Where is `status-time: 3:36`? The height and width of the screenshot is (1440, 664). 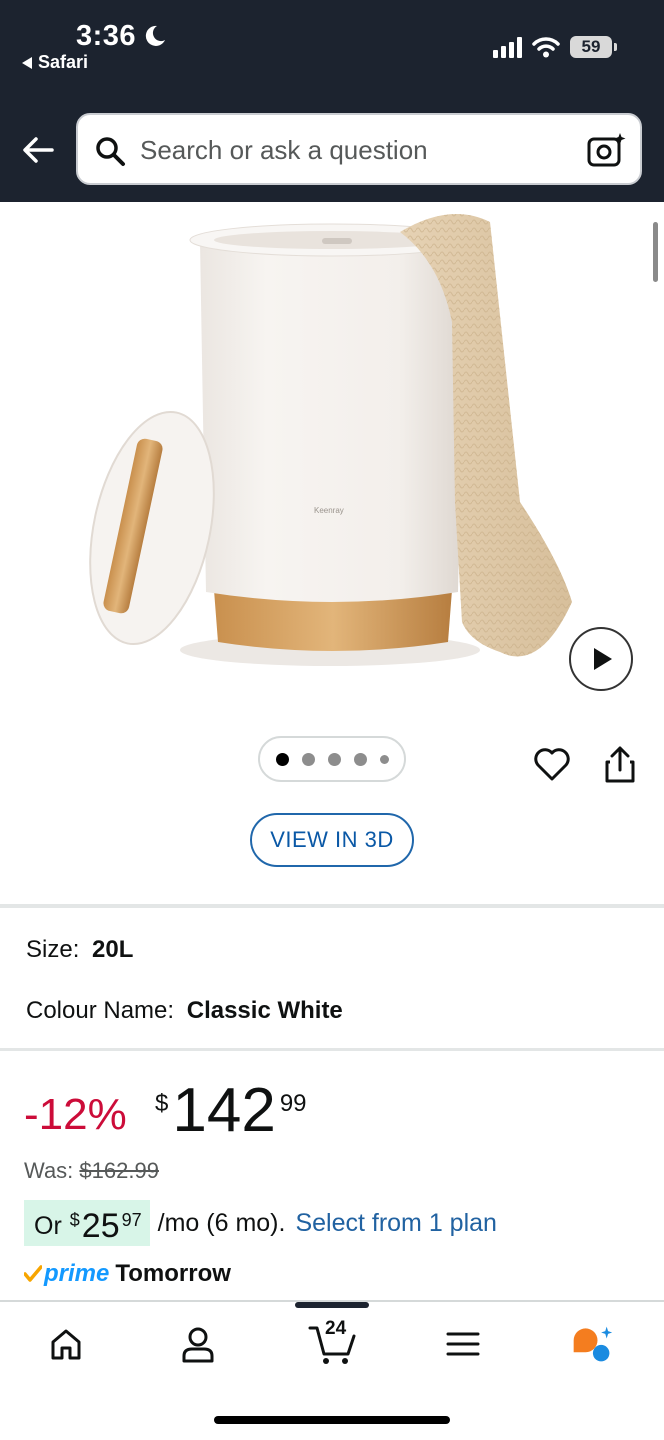 status-time: 3:36 is located at coordinates (106, 36).